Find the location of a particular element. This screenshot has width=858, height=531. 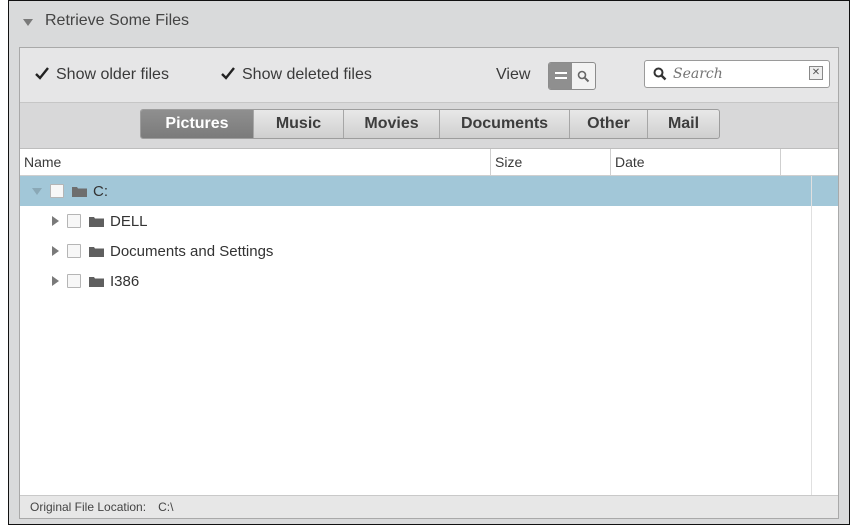

column-header-date: Date is located at coordinates (695, 162).